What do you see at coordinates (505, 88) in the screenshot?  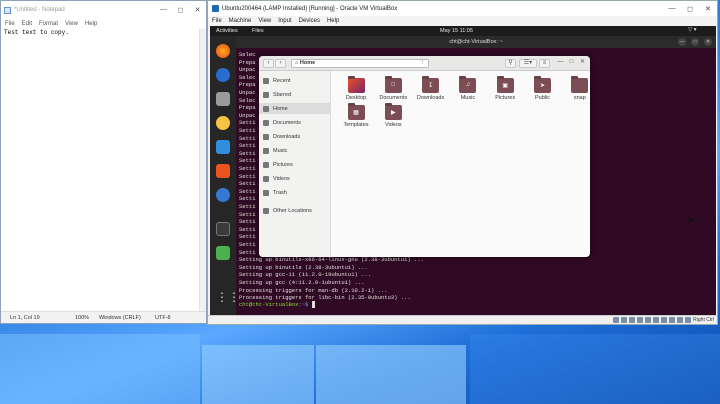 I see `folder-pictures: ▣ Pictures` at bounding box center [505, 88].